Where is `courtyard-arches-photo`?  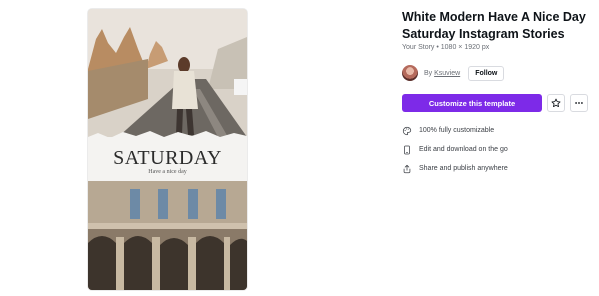
courtyard-arches-photo is located at coordinates (167, 235).